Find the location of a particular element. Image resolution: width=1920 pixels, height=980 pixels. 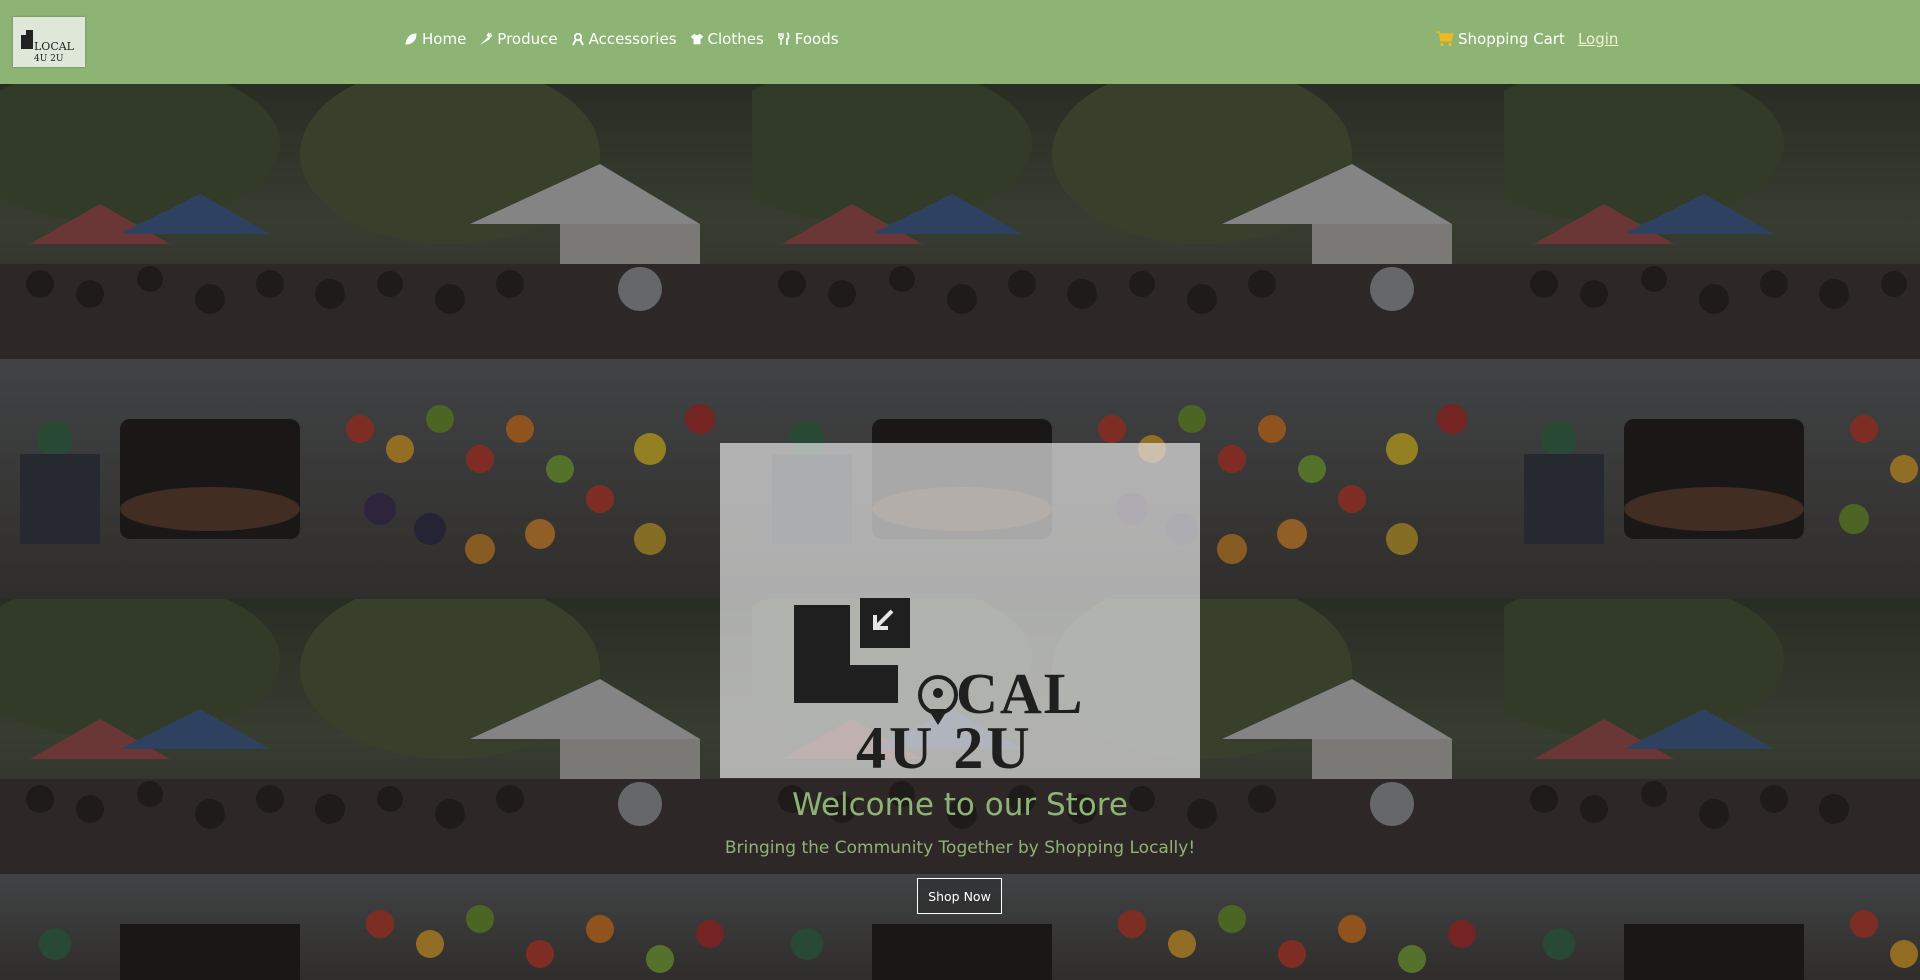

nav-clothes-label: Clothes is located at coordinates (735, 39).